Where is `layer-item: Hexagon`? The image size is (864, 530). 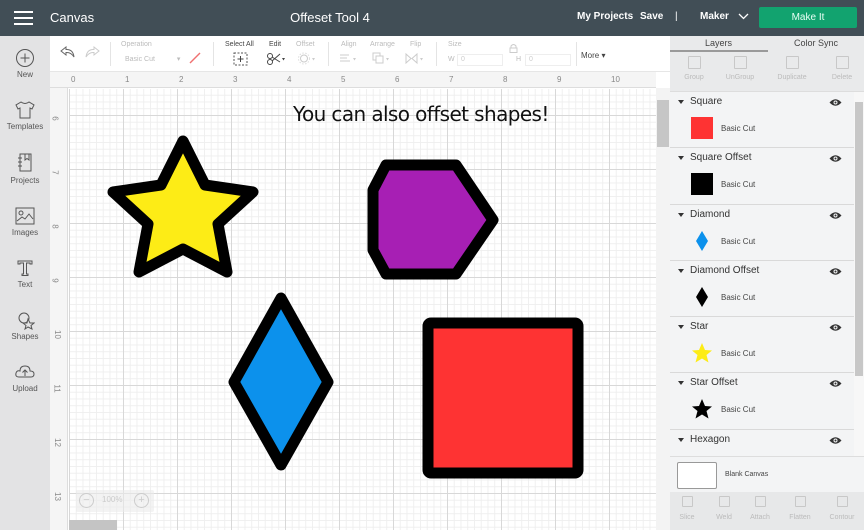 layer-item: Hexagon is located at coordinates (762, 442).